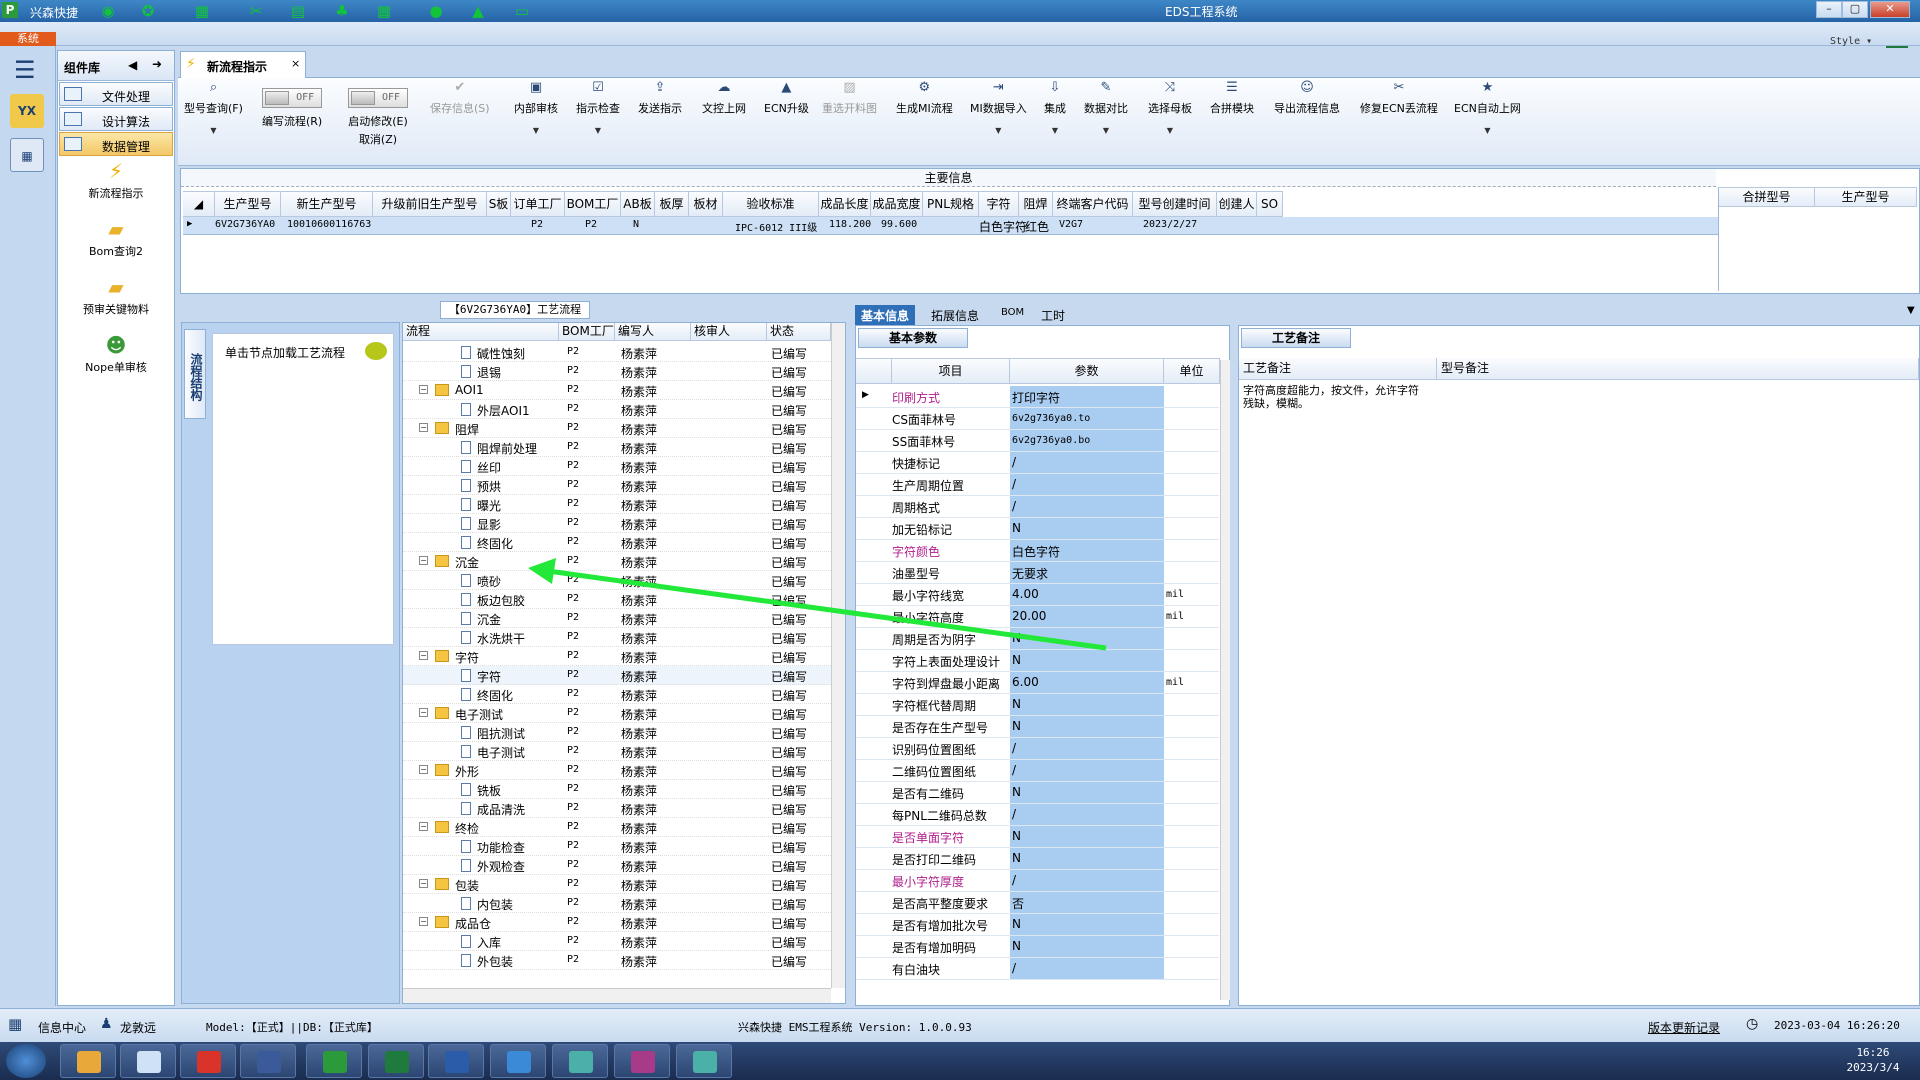 The height and width of the screenshot is (1080, 1920). What do you see at coordinates (295, 63) in the screenshot?
I see `close-icon: ×` at bounding box center [295, 63].